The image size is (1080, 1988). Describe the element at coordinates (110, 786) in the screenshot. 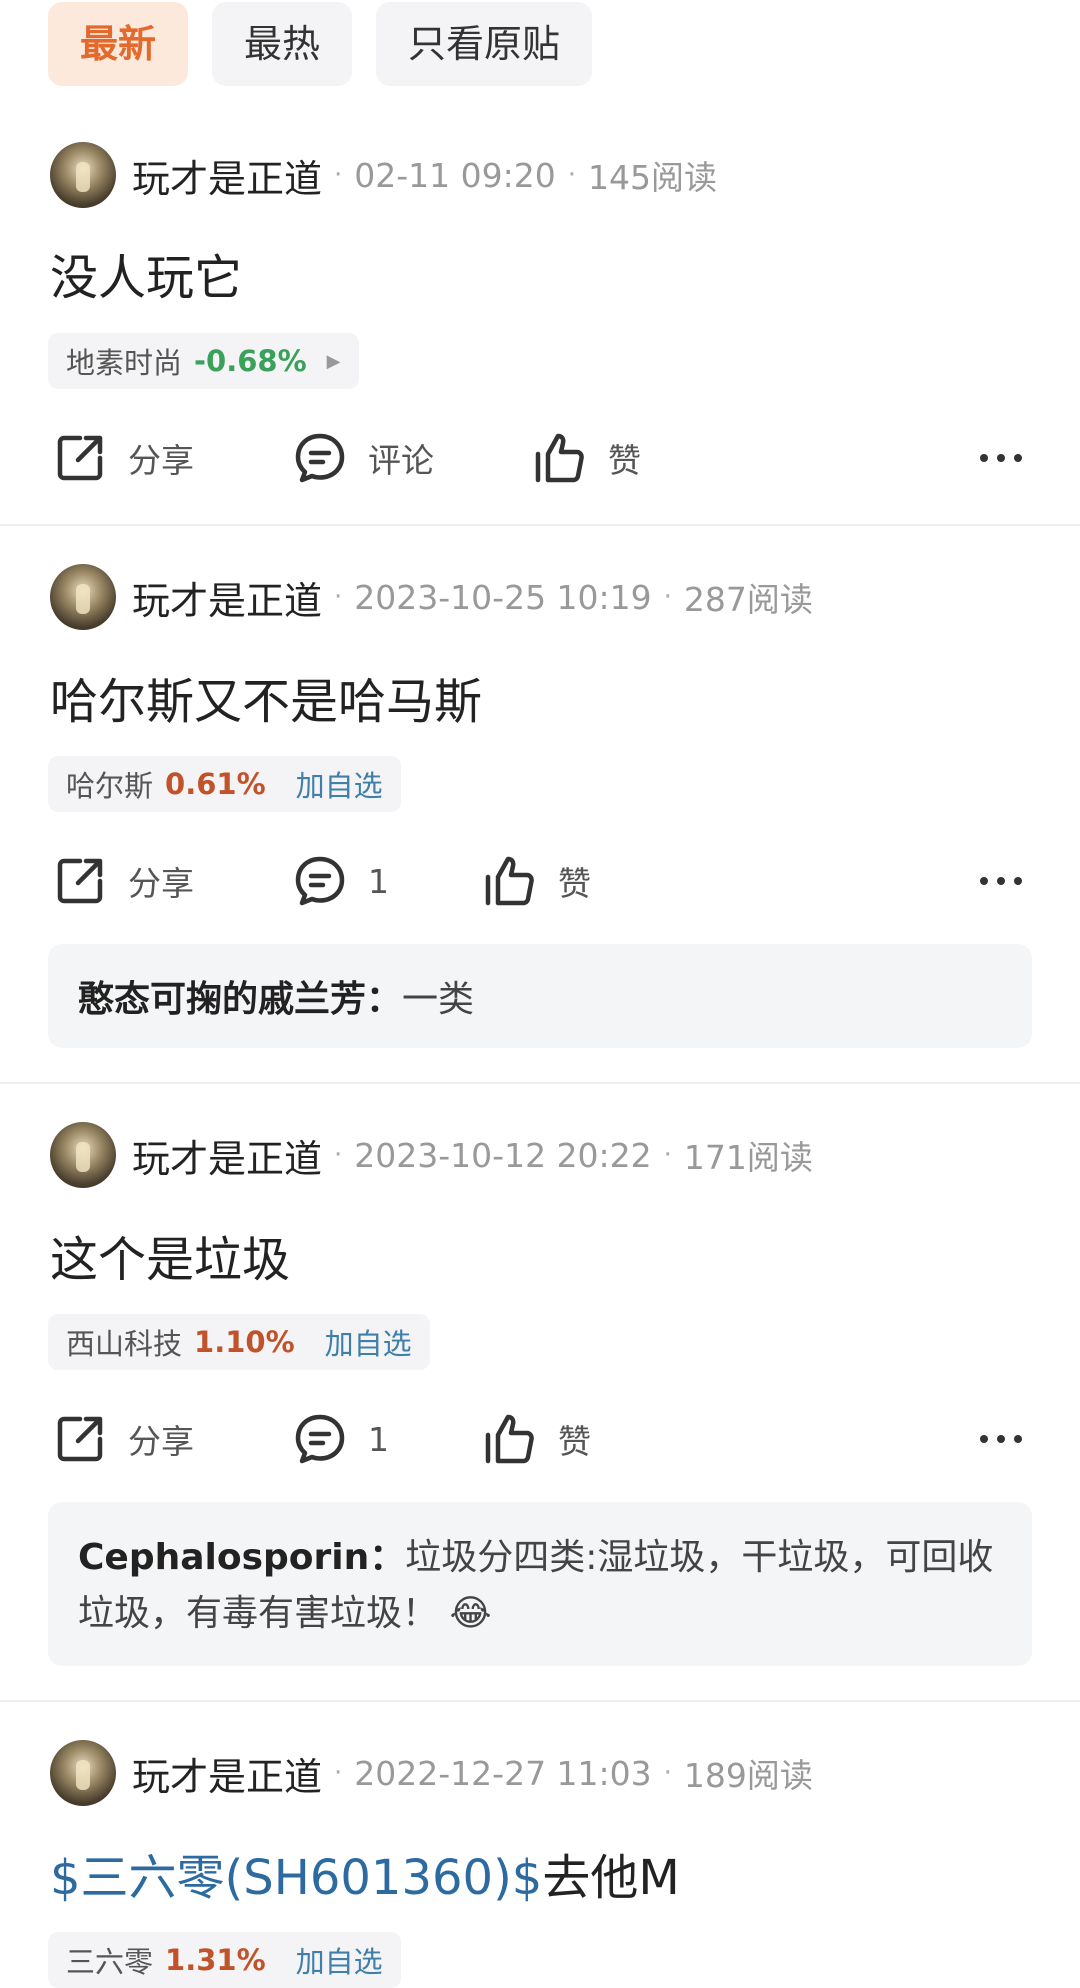

I see `stock-name: 哈尔斯` at that location.